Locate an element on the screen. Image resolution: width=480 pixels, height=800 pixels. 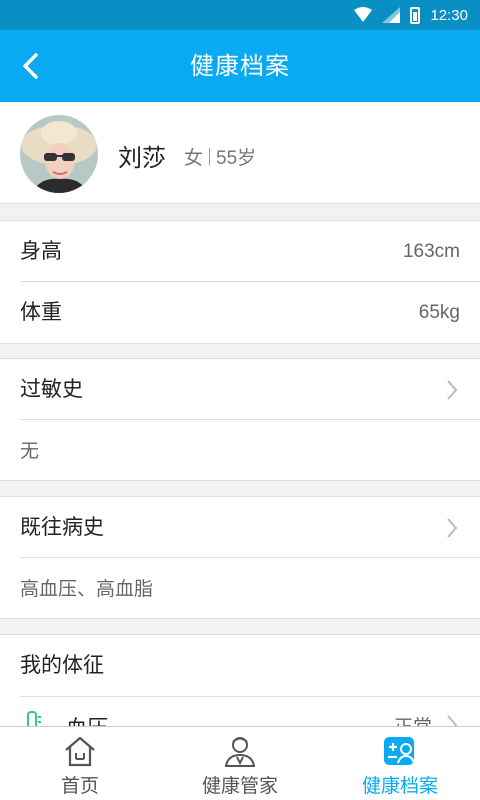
battery-icon is located at coordinates (415, 15).